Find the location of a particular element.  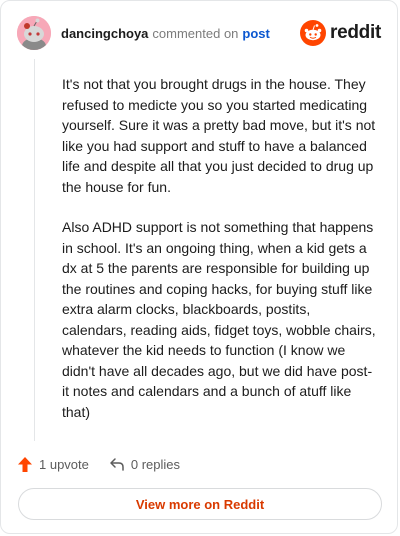

user-avatar is located at coordinates (34, 33).